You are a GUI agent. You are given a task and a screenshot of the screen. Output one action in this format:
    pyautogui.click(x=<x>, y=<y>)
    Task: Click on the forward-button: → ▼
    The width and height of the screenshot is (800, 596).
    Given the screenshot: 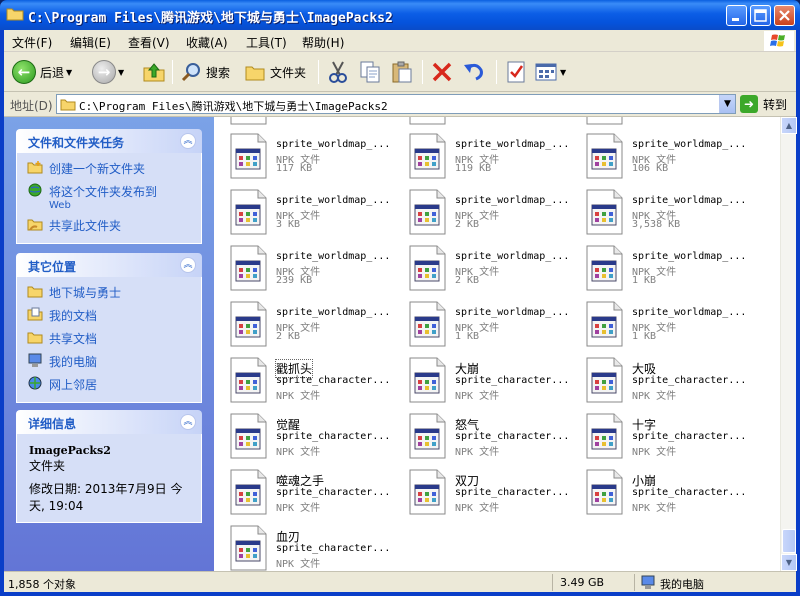 What is the action you would take?
    pyautogui.click(x=108, y=72)
    